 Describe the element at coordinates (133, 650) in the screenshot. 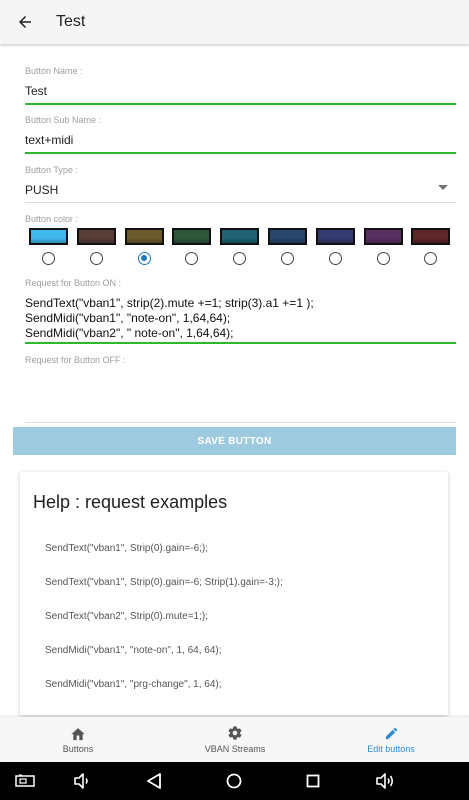

I see `help-example: SendMidi("vban1", "note-on", 1, 64, 64);` at that location.